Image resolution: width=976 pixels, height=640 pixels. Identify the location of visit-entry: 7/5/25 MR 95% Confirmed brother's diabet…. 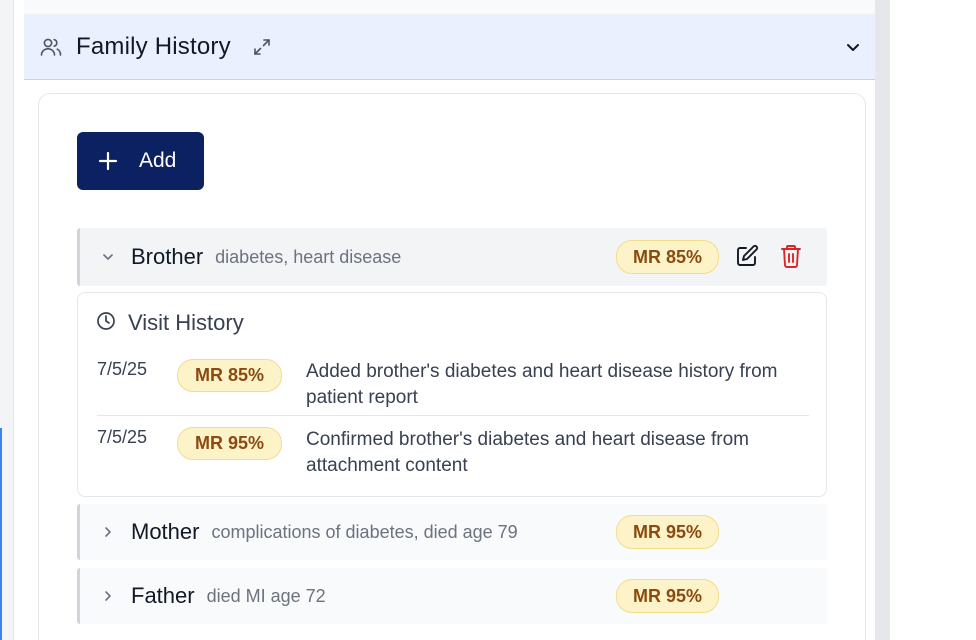
(453, 455).